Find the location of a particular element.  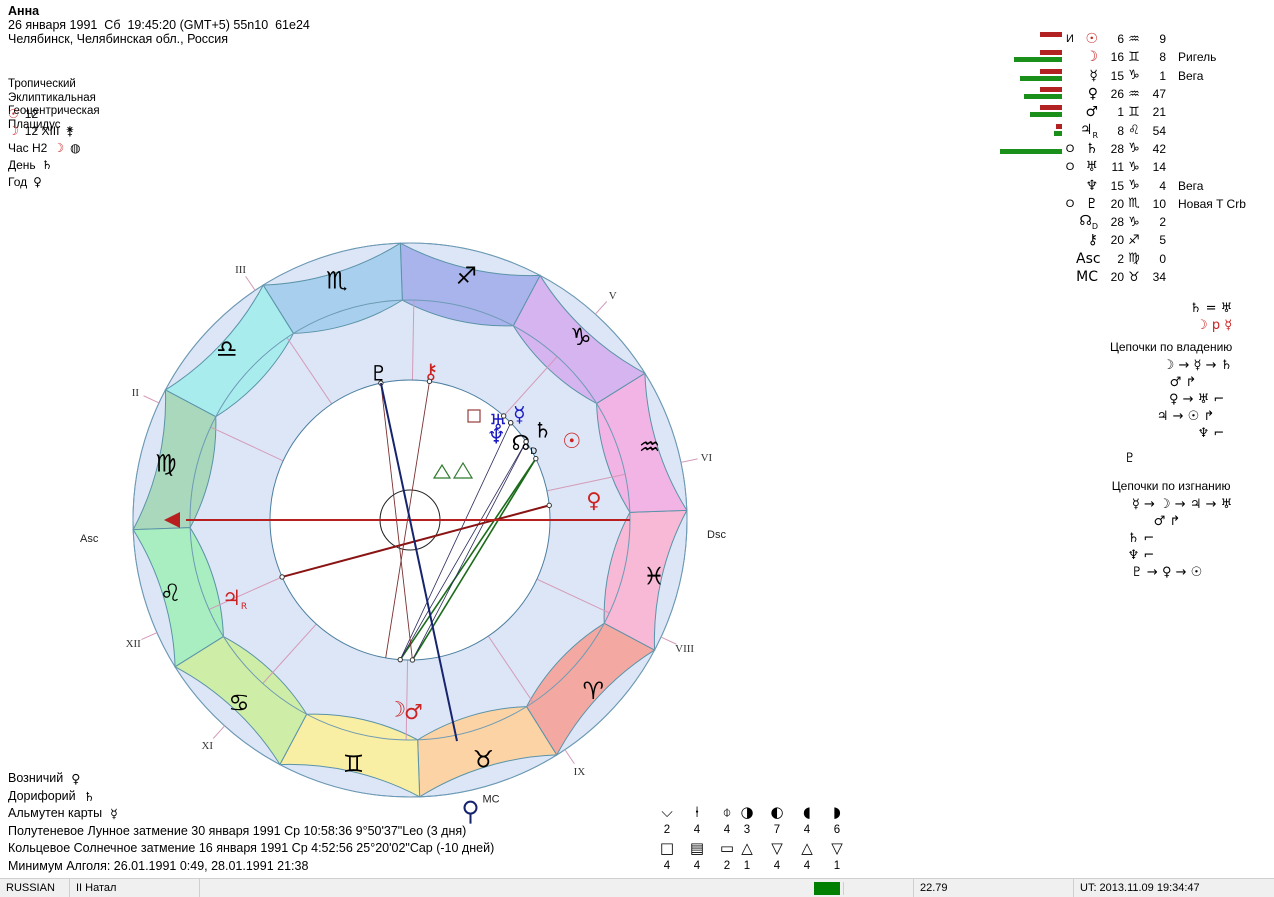

saturn-icon: ♄ is located at coordinates (542, 431).